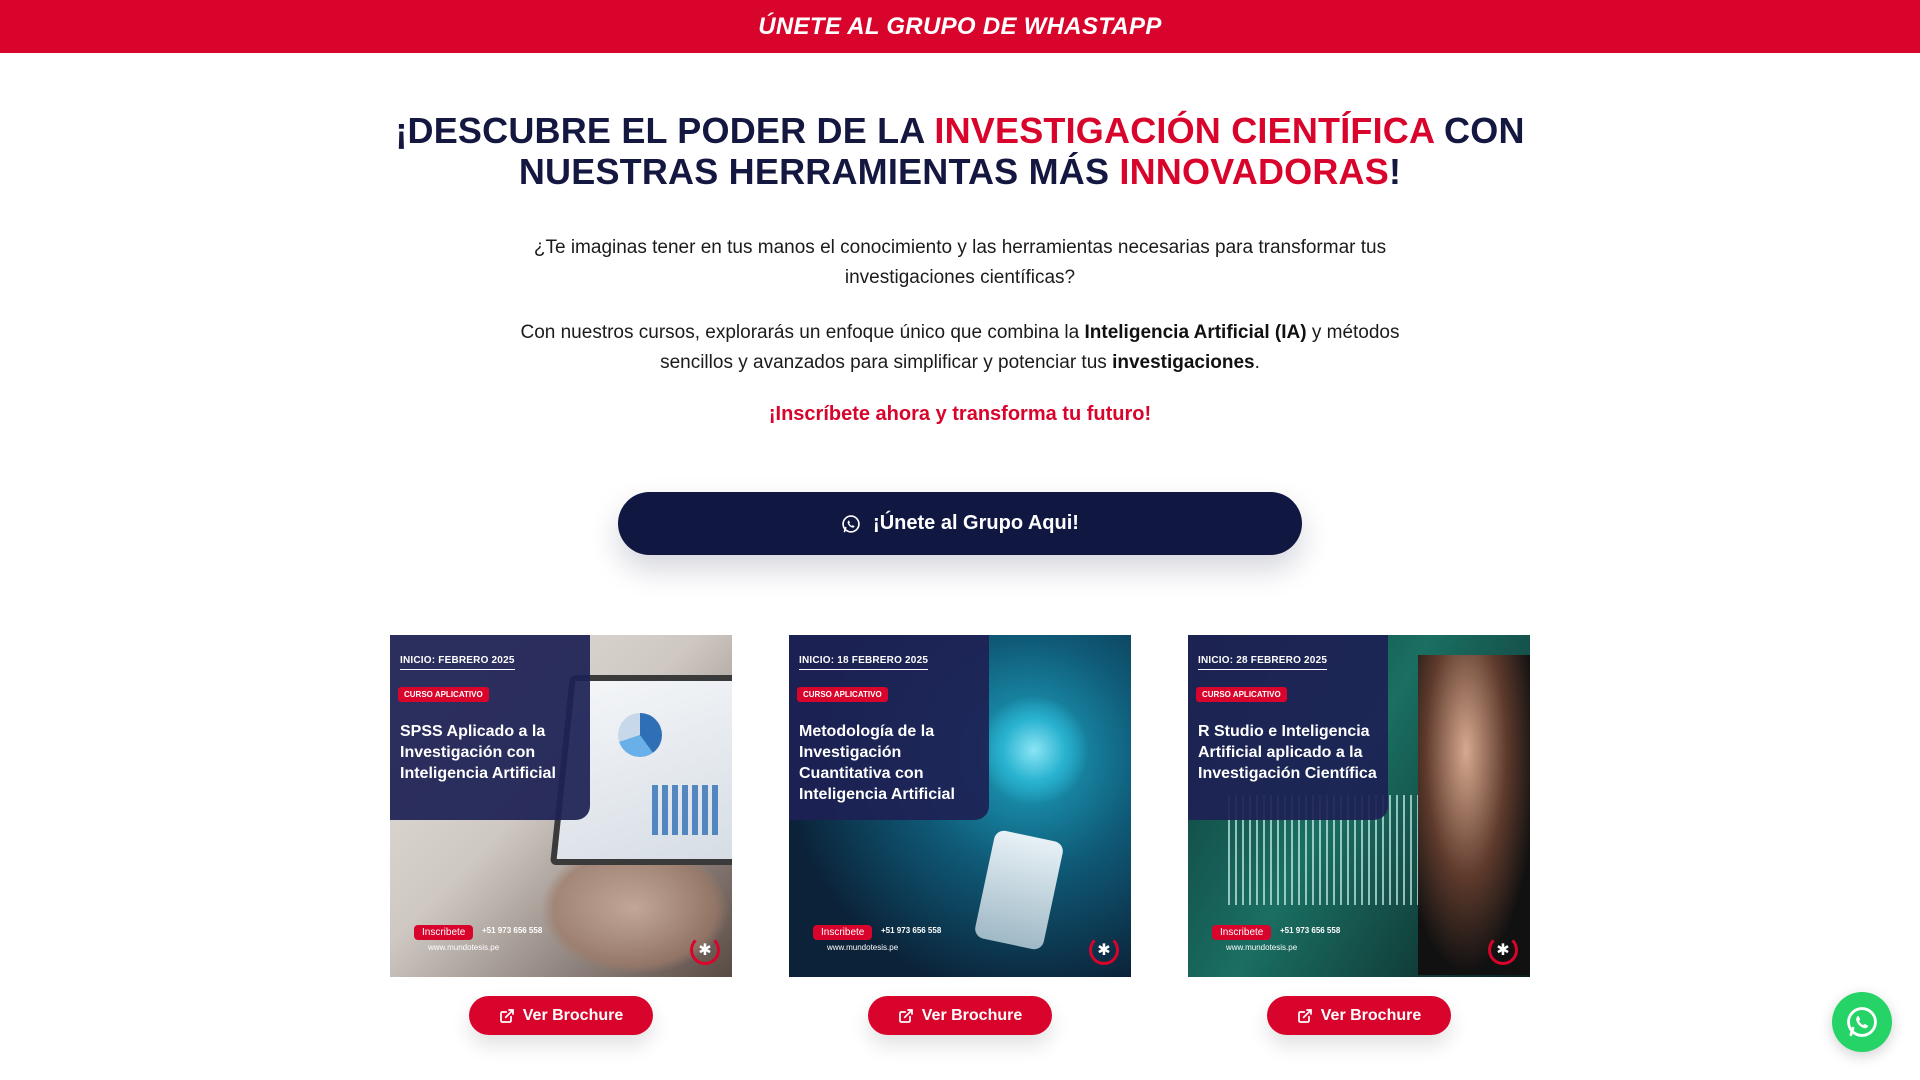 The height and width of the screenshot is (1080, 1920). What do you see at coordinates (457, 662) in the screenshot?
I see `course-start-date: INICIO: FEBRERO 2025` at bounding box center [457, 662].